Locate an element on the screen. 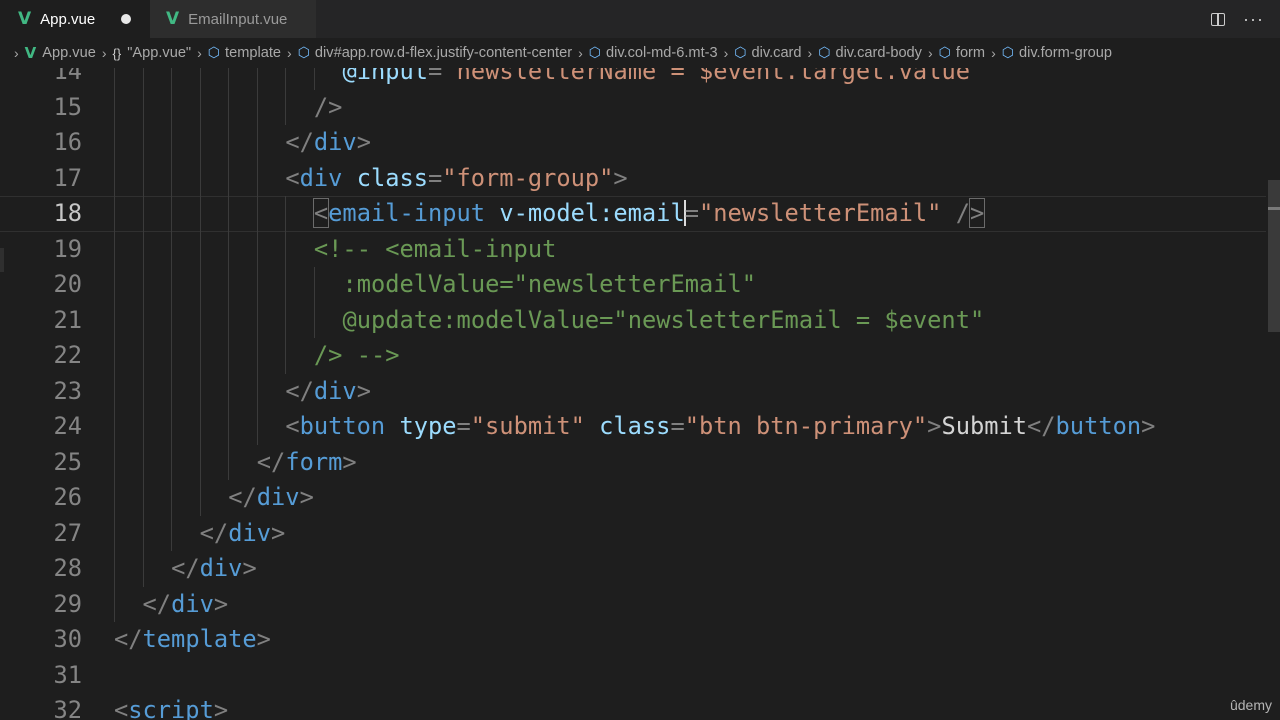 This screenshot has height=720, width=1280. chevron-right-icon: › is located at coordinates (16, 53).